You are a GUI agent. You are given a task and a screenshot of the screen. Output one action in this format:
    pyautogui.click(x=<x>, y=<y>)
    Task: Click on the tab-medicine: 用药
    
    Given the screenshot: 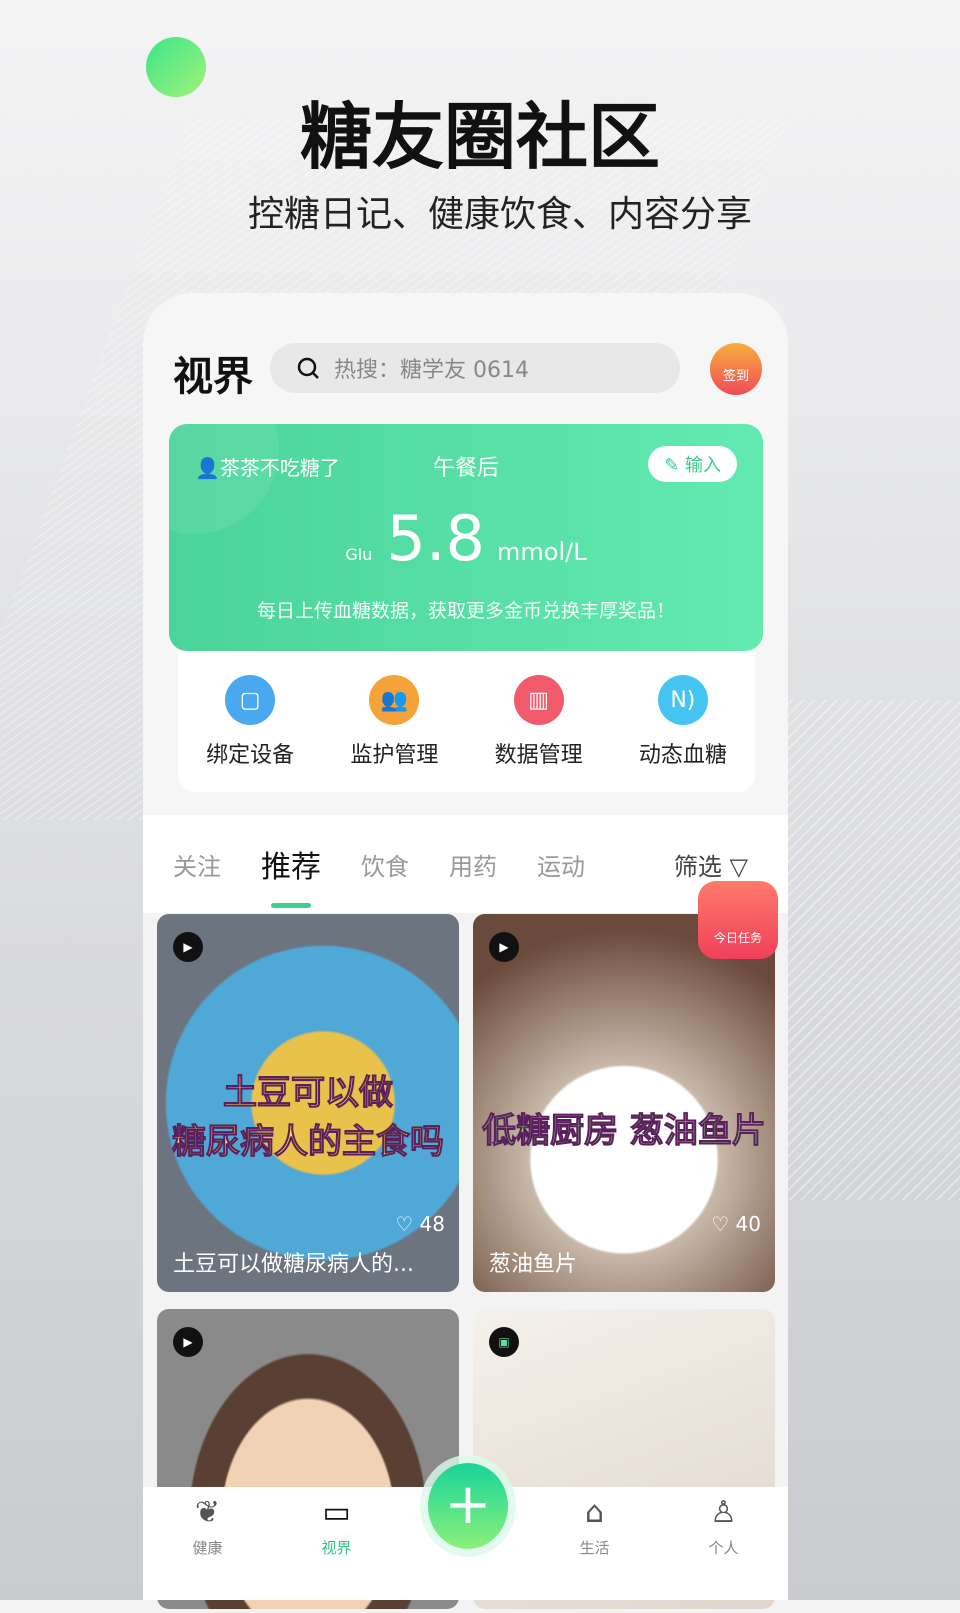 What is the action you would take?
    pyautogui.click(x=473, y=864)
    